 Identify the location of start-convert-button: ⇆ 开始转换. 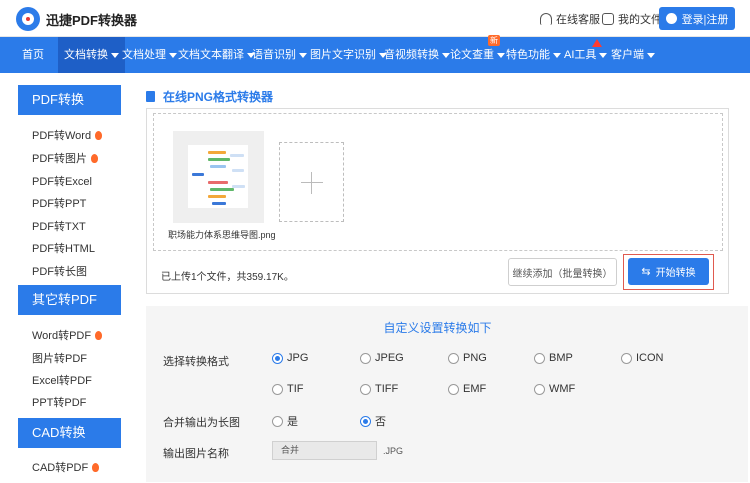
(668, 271).